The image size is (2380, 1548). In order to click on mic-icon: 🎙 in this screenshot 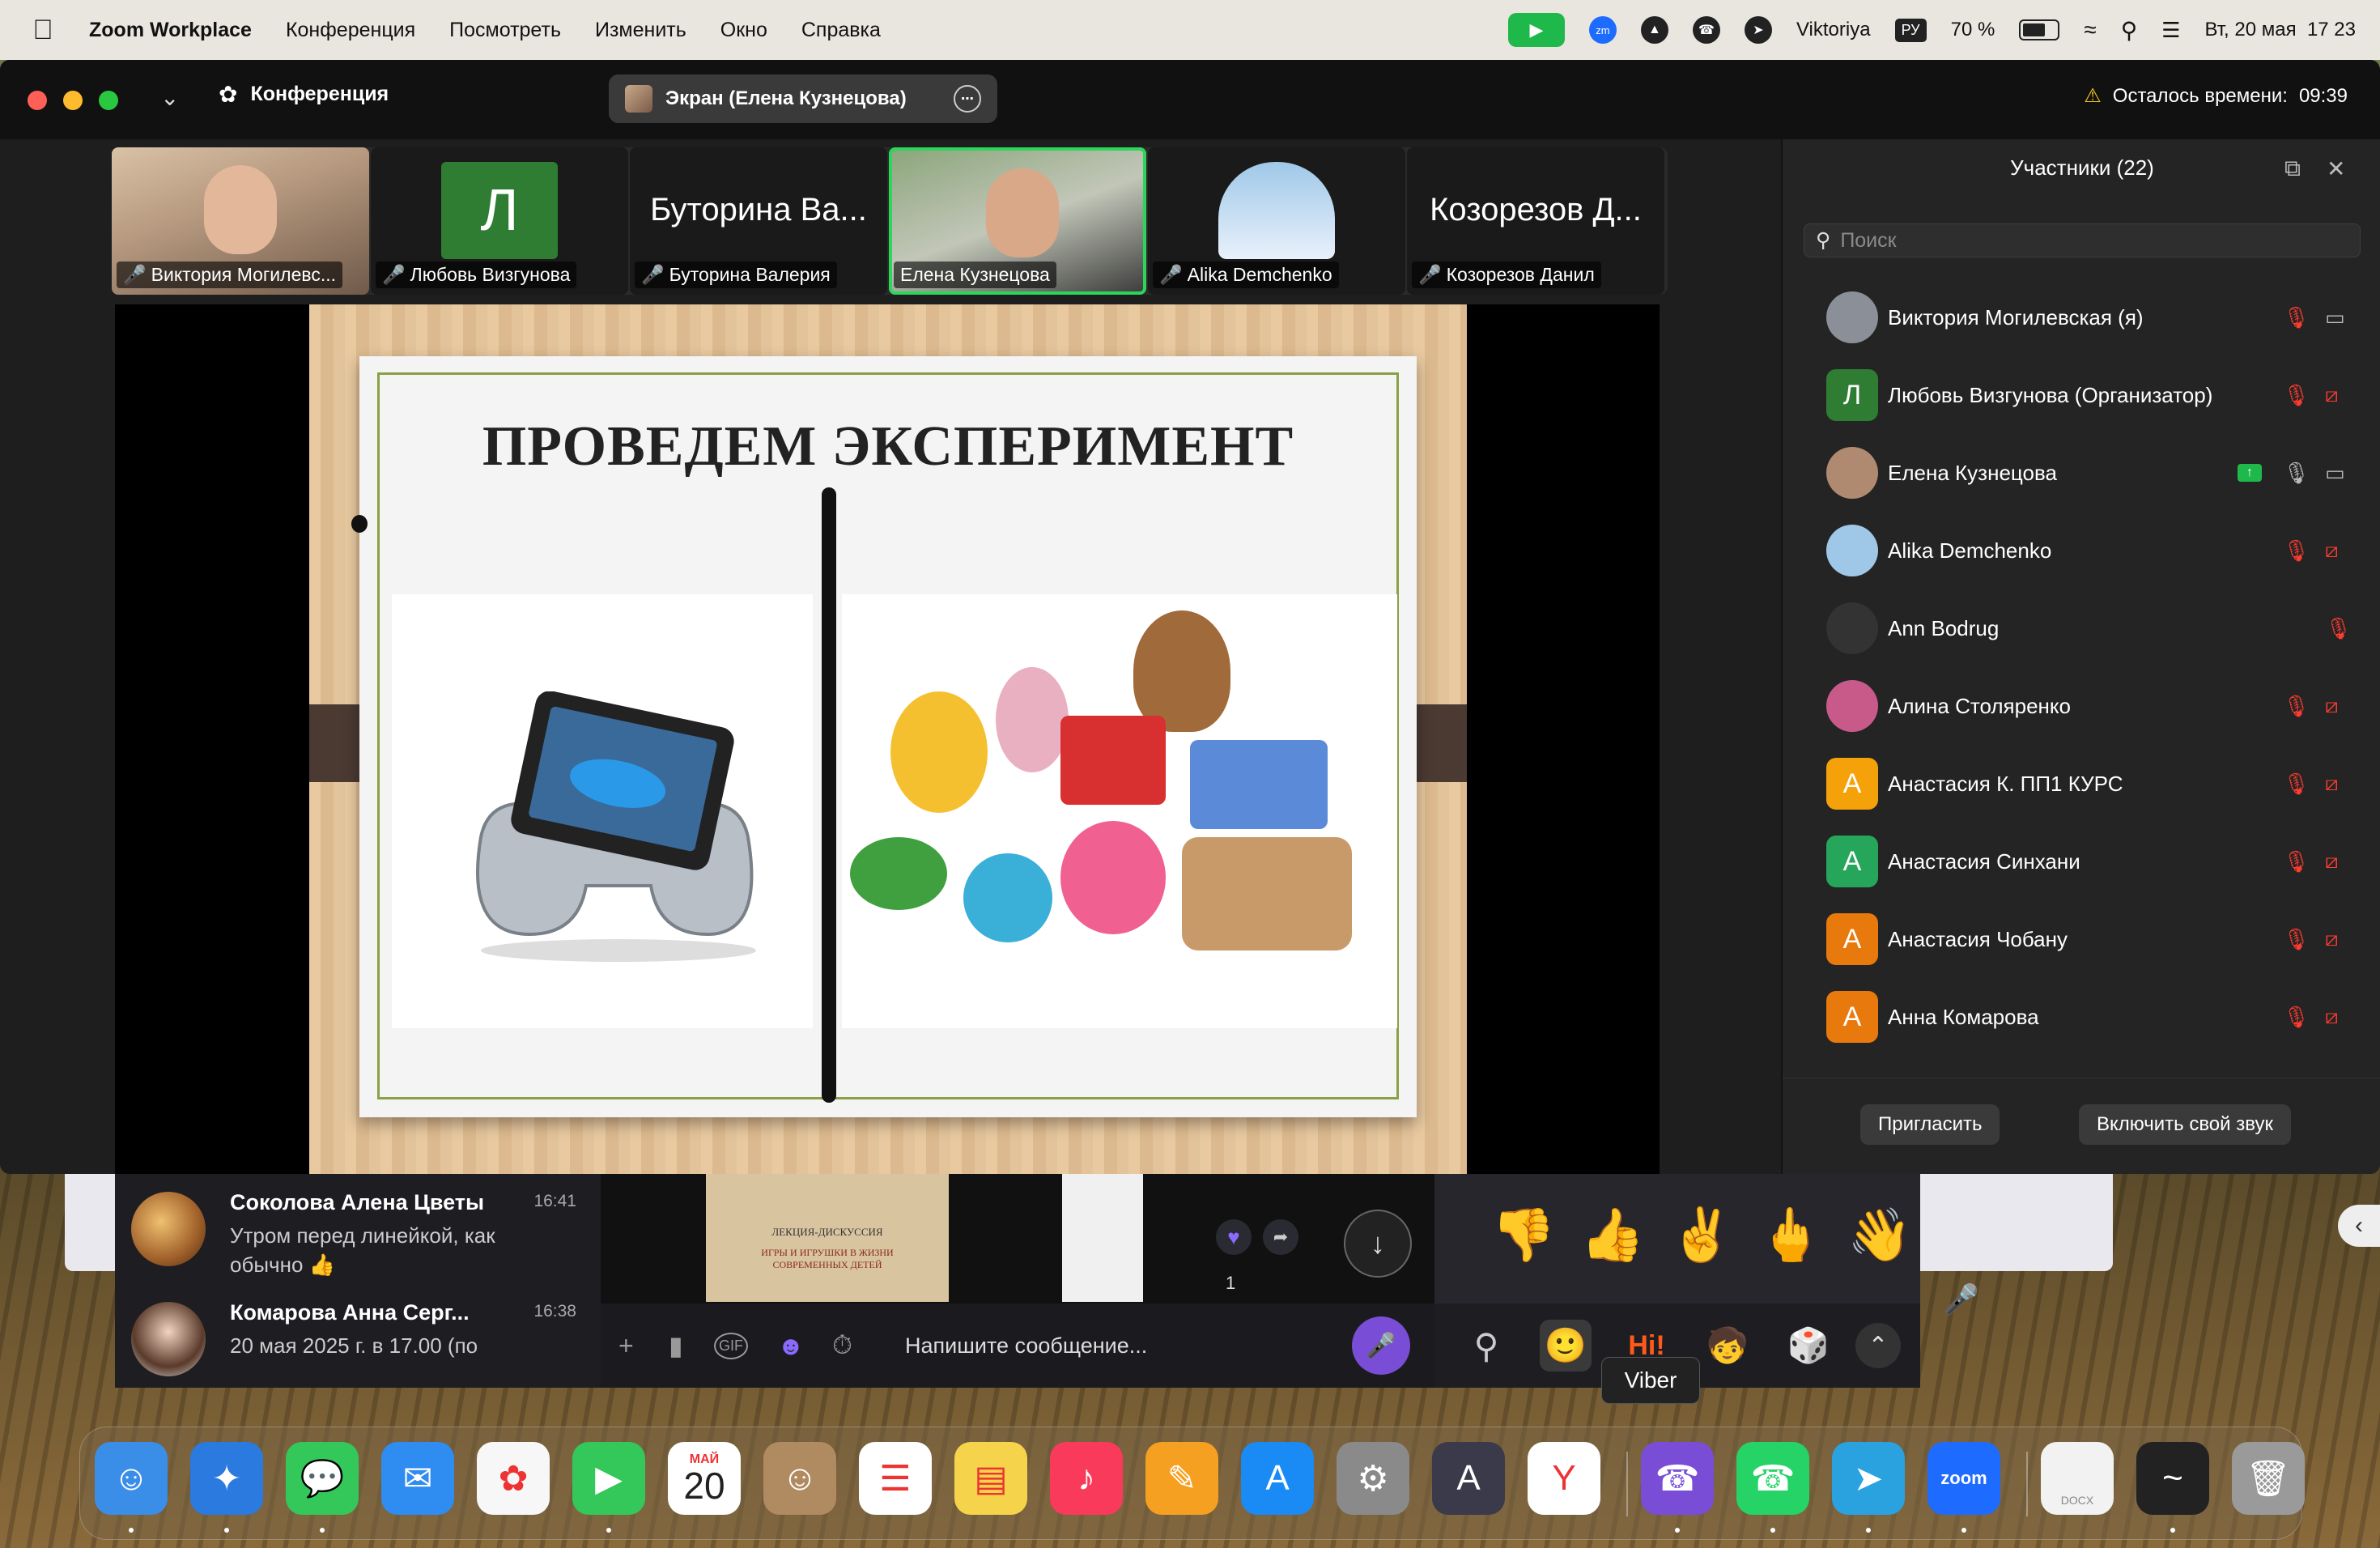, I will do `click(2296, 474)`.